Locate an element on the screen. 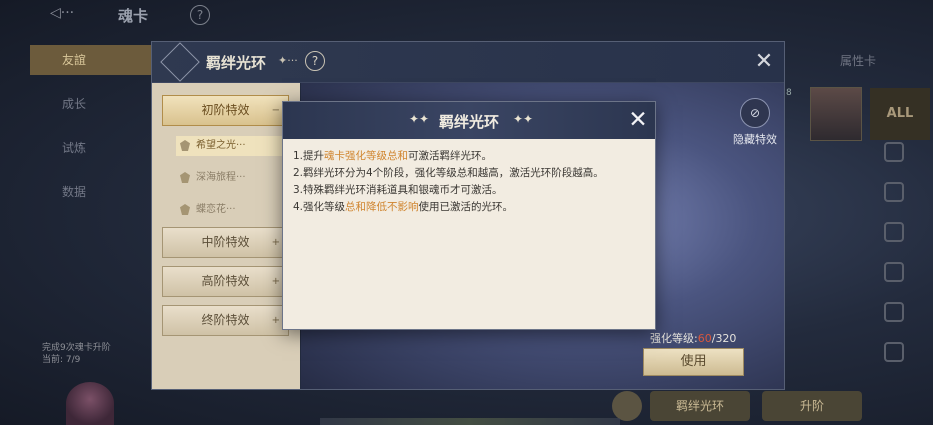  upgrade-progress-text: 完成9次魂卡升阶 当前: 7/9 is located at coordinates (76, 354).